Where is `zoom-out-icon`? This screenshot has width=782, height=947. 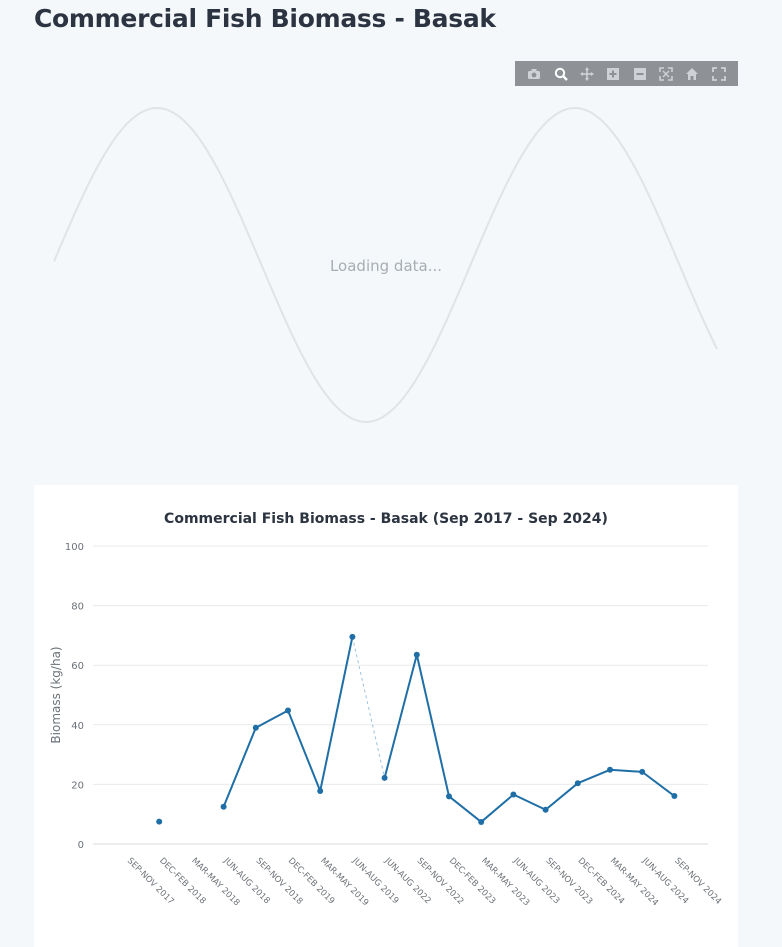 zoom-out-icon is located at coordinates (640, 74).